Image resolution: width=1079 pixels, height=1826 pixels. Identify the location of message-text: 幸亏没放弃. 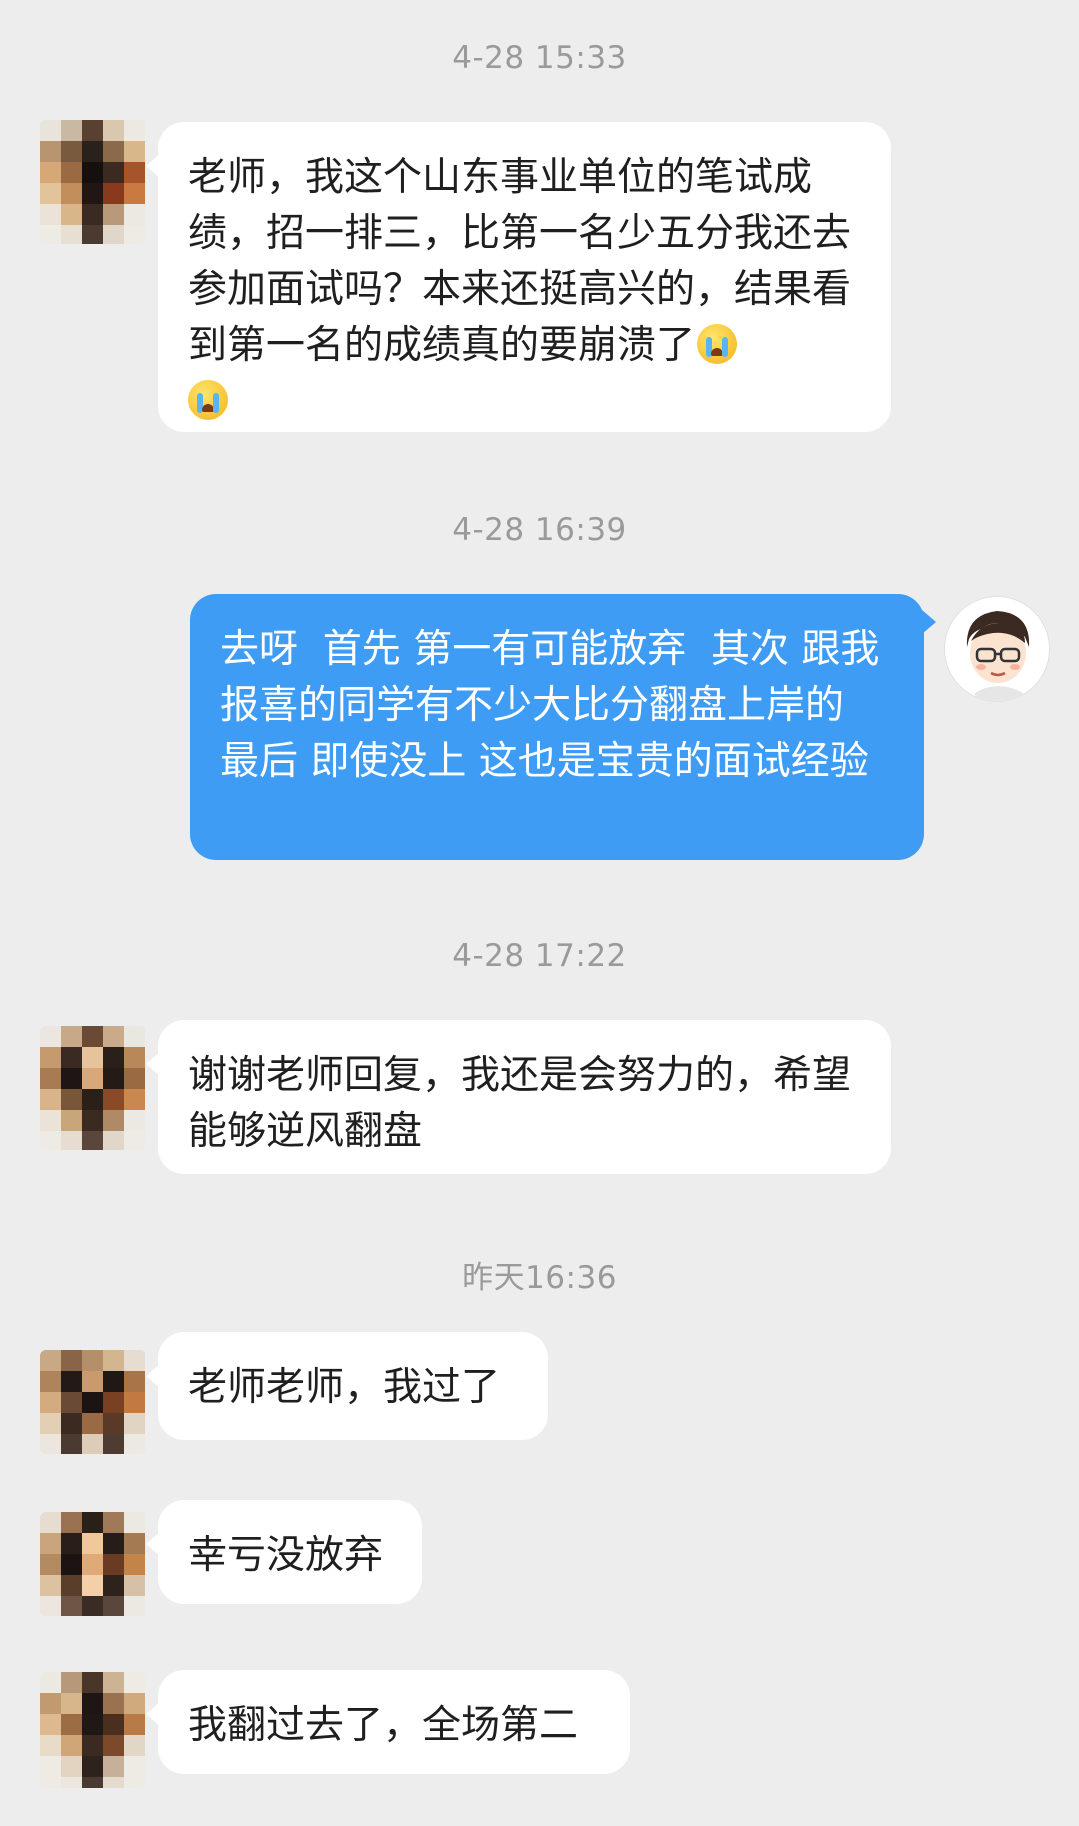
(286, 1555).